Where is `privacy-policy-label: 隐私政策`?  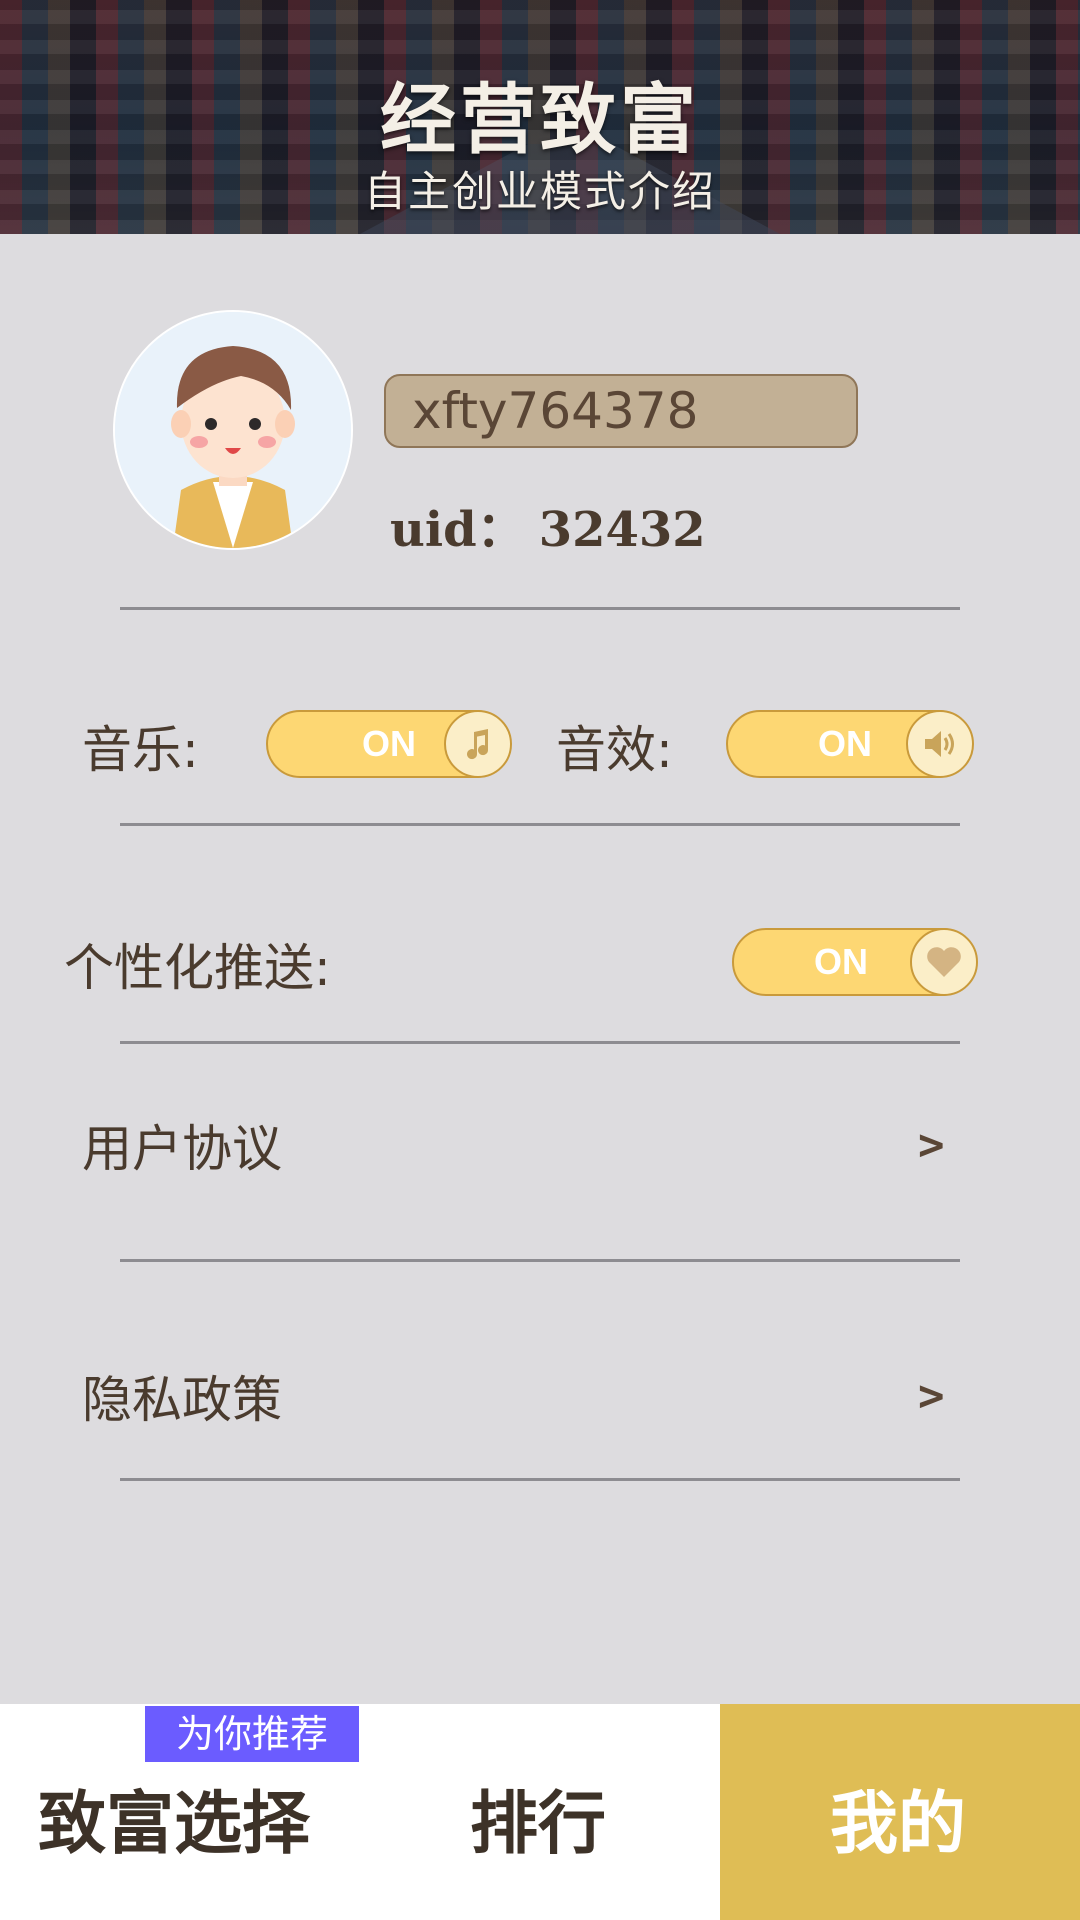 privacy-policy-label: 隐私政策 is located at coordinates (182, 1400).